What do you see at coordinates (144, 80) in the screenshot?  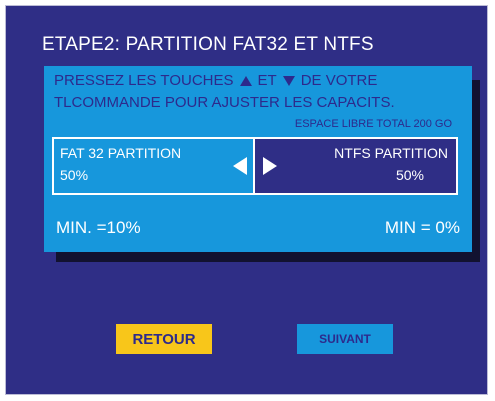 I see `instruction-text-start: PRESSEZ LES TOUCHES` at bounding box center [144, 80].